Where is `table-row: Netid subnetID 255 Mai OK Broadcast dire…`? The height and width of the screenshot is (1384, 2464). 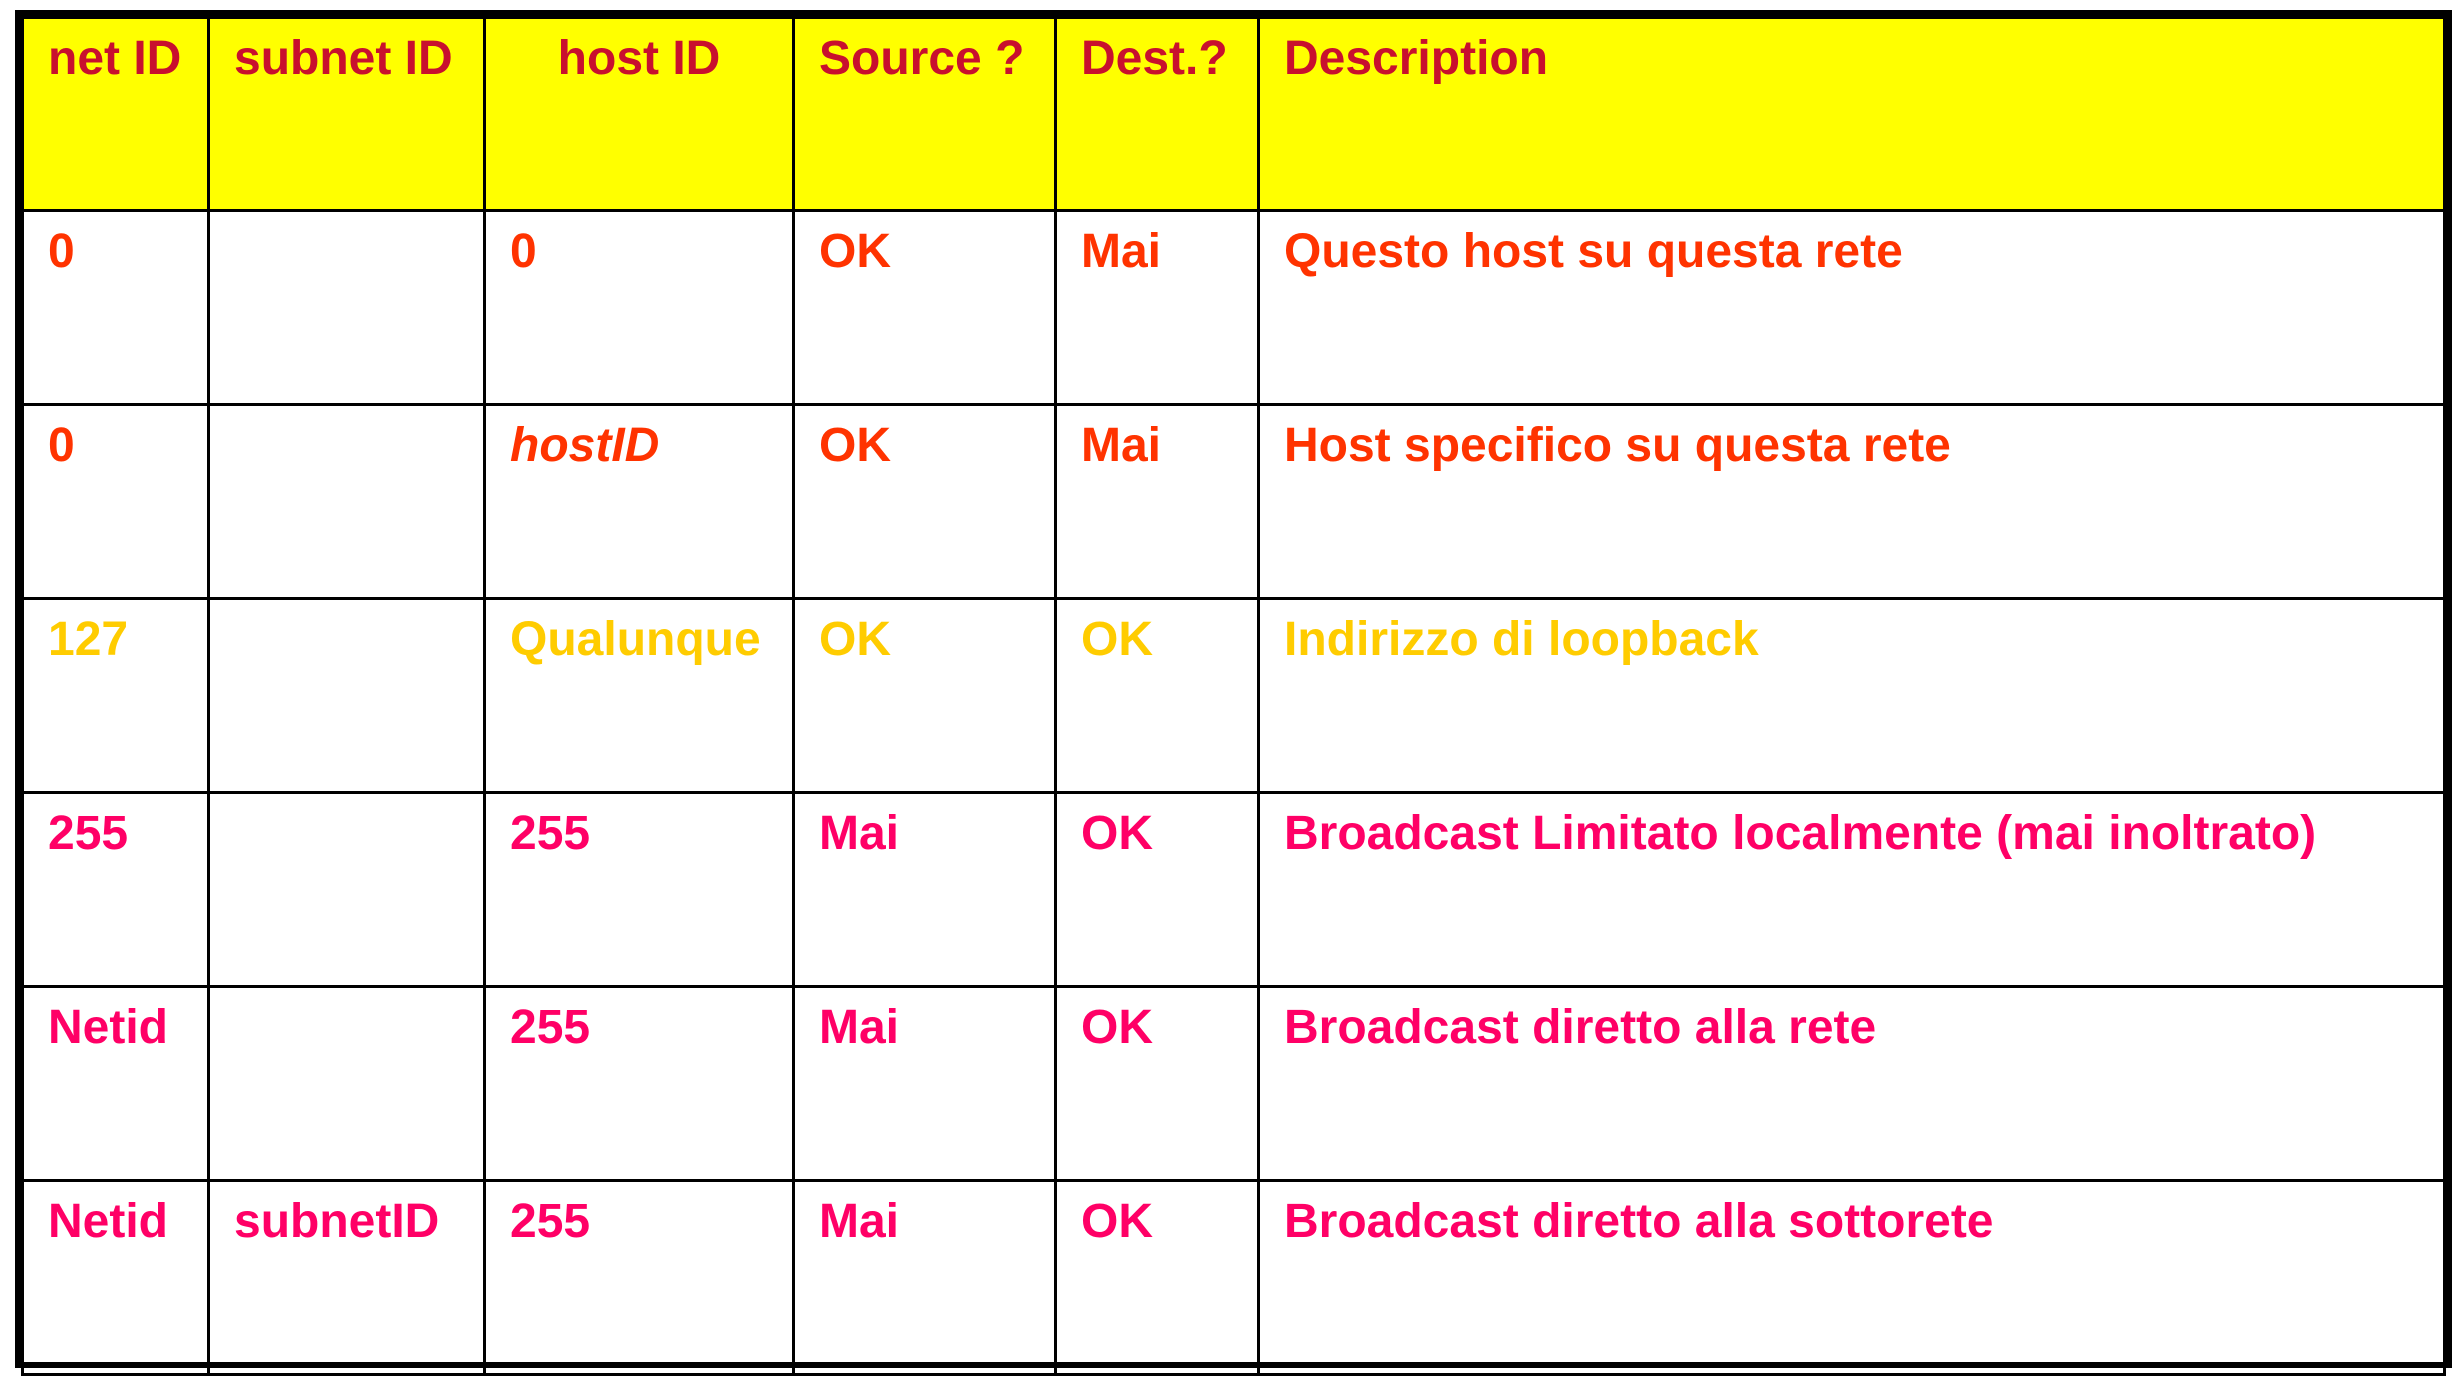
table-row: Netid subnetID 255 Mai OK Broadcast dire… is located at coordinates (1233, 1277).